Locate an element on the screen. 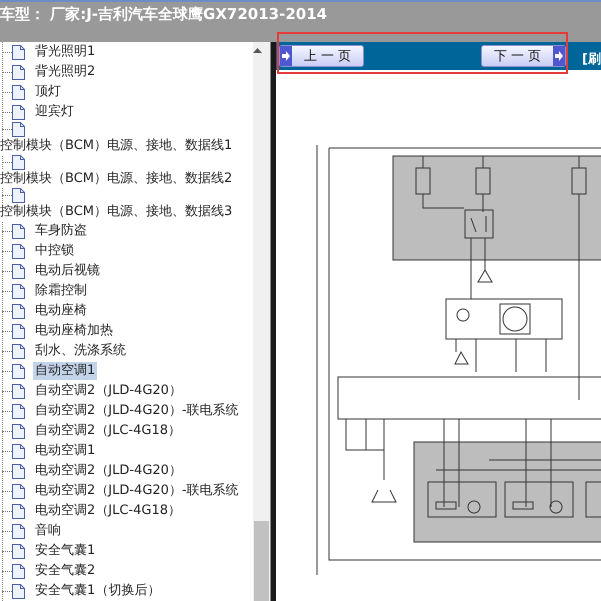 The image size is (601, 601). tree-item: 电动空调2（JLD-4G20）-联电系统 is located at coordinates (137, 491).